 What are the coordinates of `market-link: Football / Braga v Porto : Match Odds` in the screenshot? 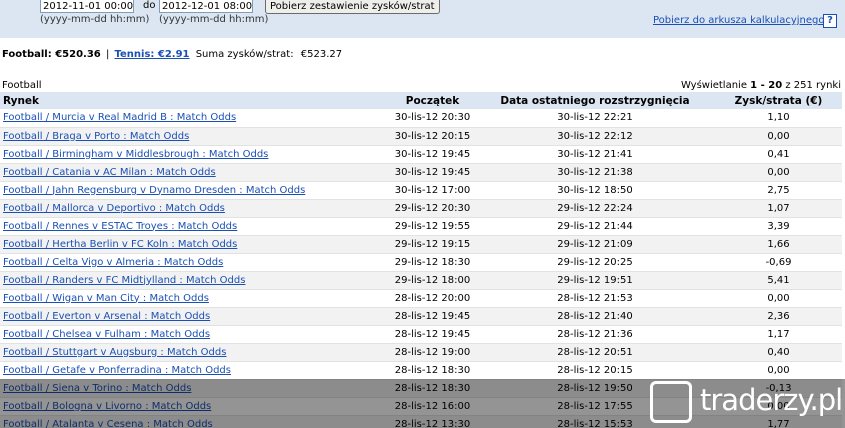 It's located at (95, 136).